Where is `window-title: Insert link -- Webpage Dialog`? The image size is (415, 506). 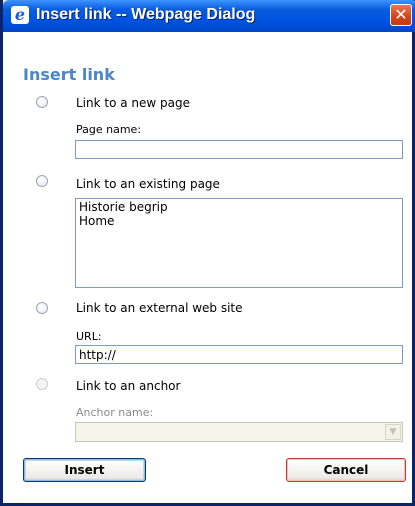 window-title: Insert link -- Webpage Dialog is located at coordinates (146, 14).